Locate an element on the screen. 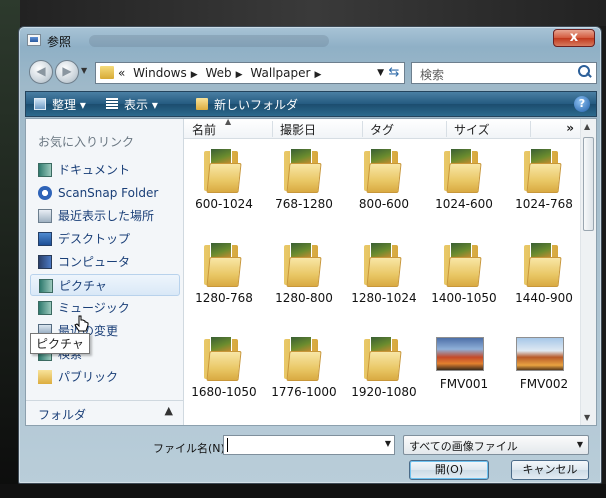  folder-item: 1280-768 is located at coordinates (224, 284).